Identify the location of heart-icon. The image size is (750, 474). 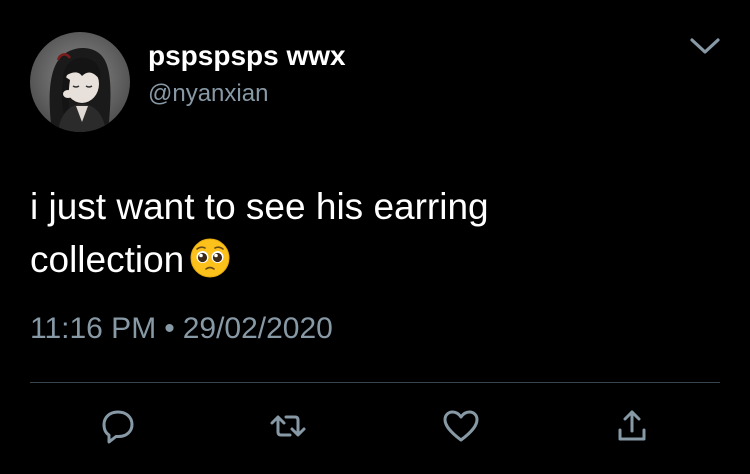
(461, 426).